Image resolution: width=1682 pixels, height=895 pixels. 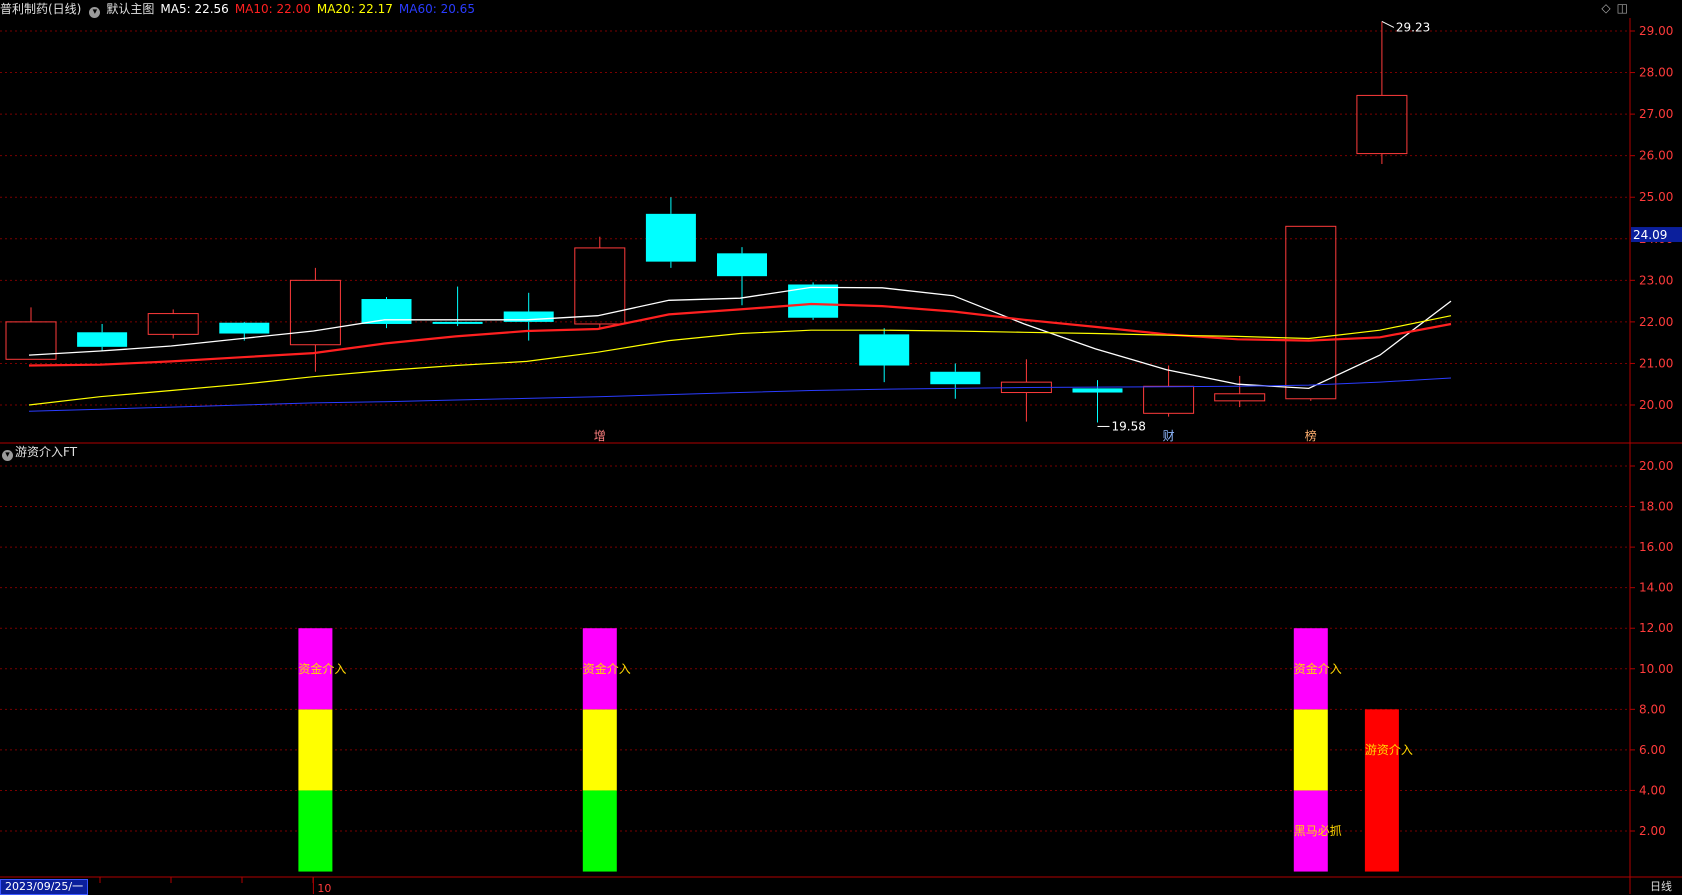 I want to click on period-label: 日线, so click(x=1661, y=886).